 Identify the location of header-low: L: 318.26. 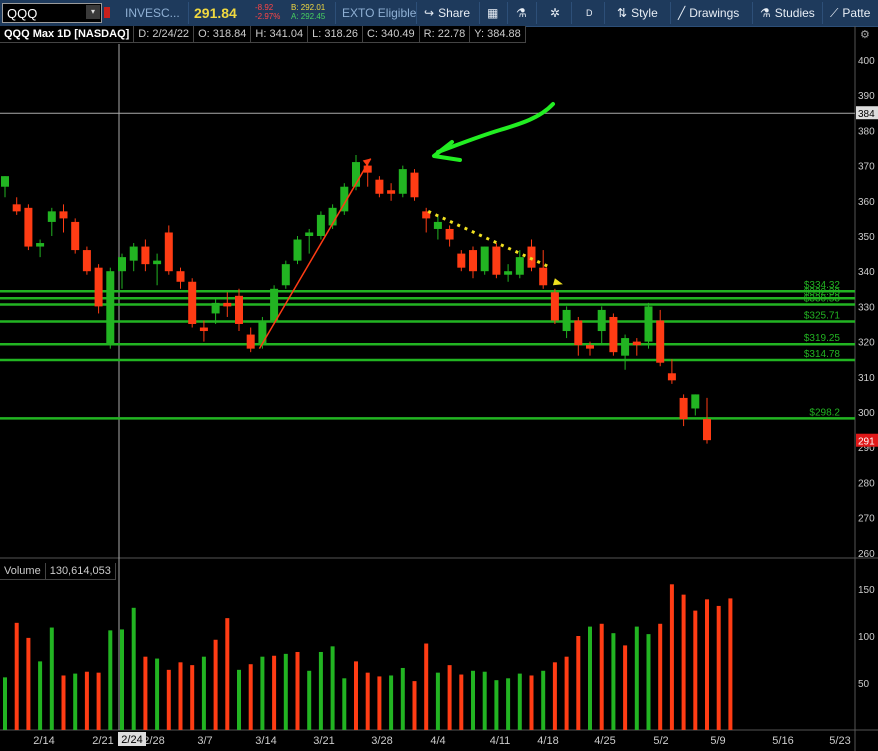
(335, 34).